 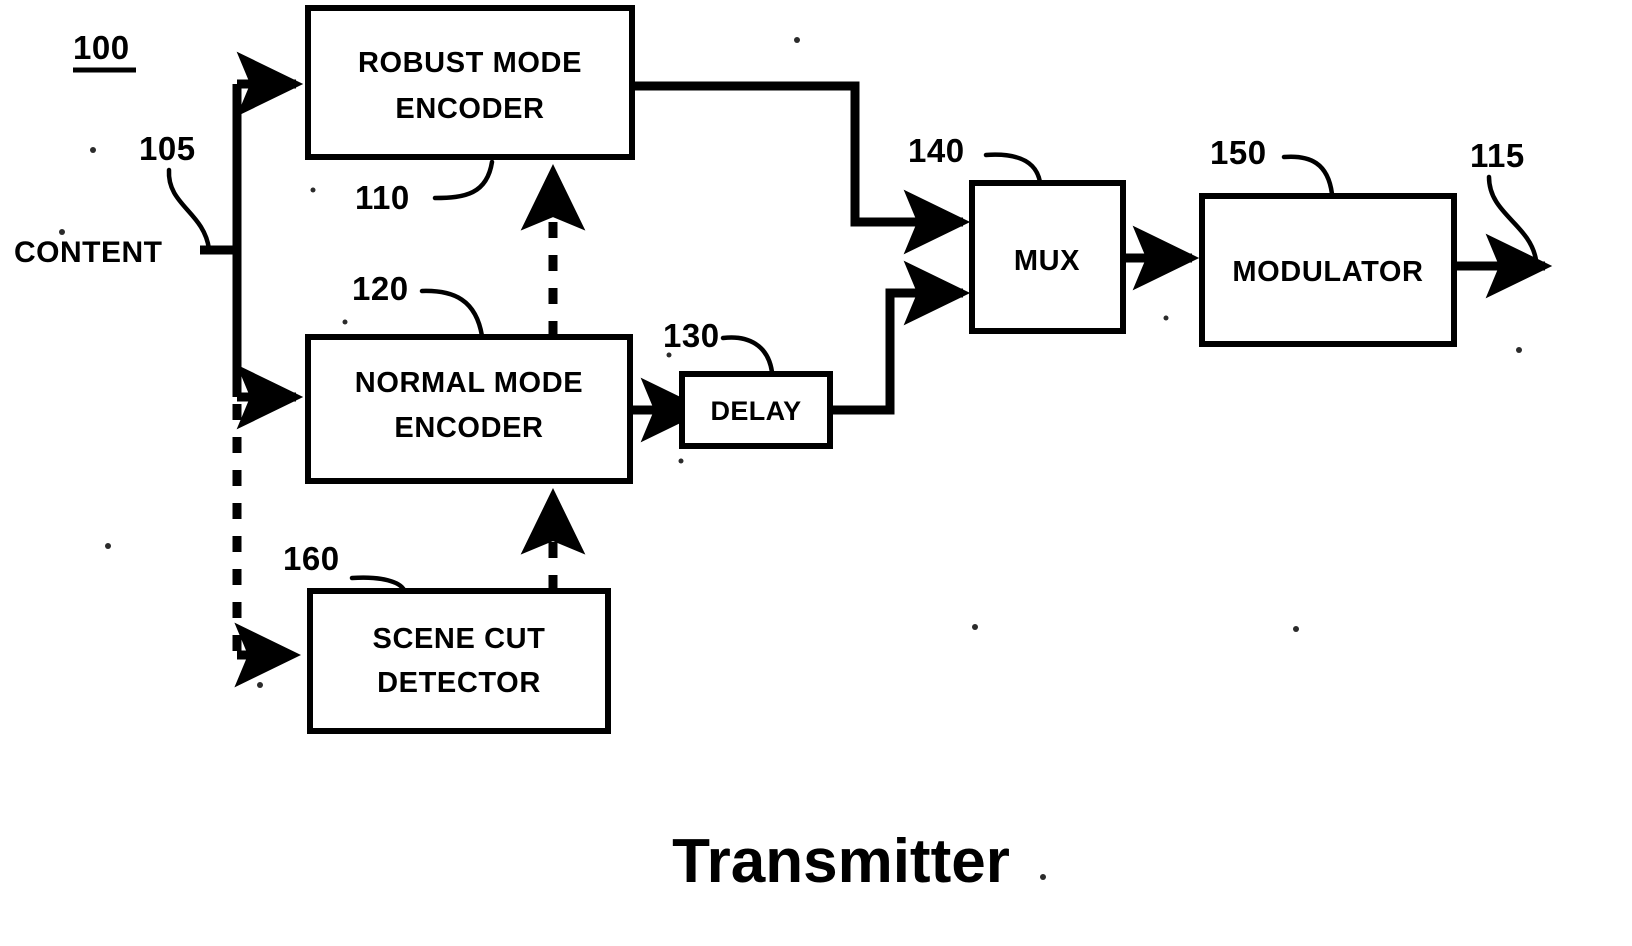 I want to click on modulator-block: MODULATOR, so click(x=1328, y=270).